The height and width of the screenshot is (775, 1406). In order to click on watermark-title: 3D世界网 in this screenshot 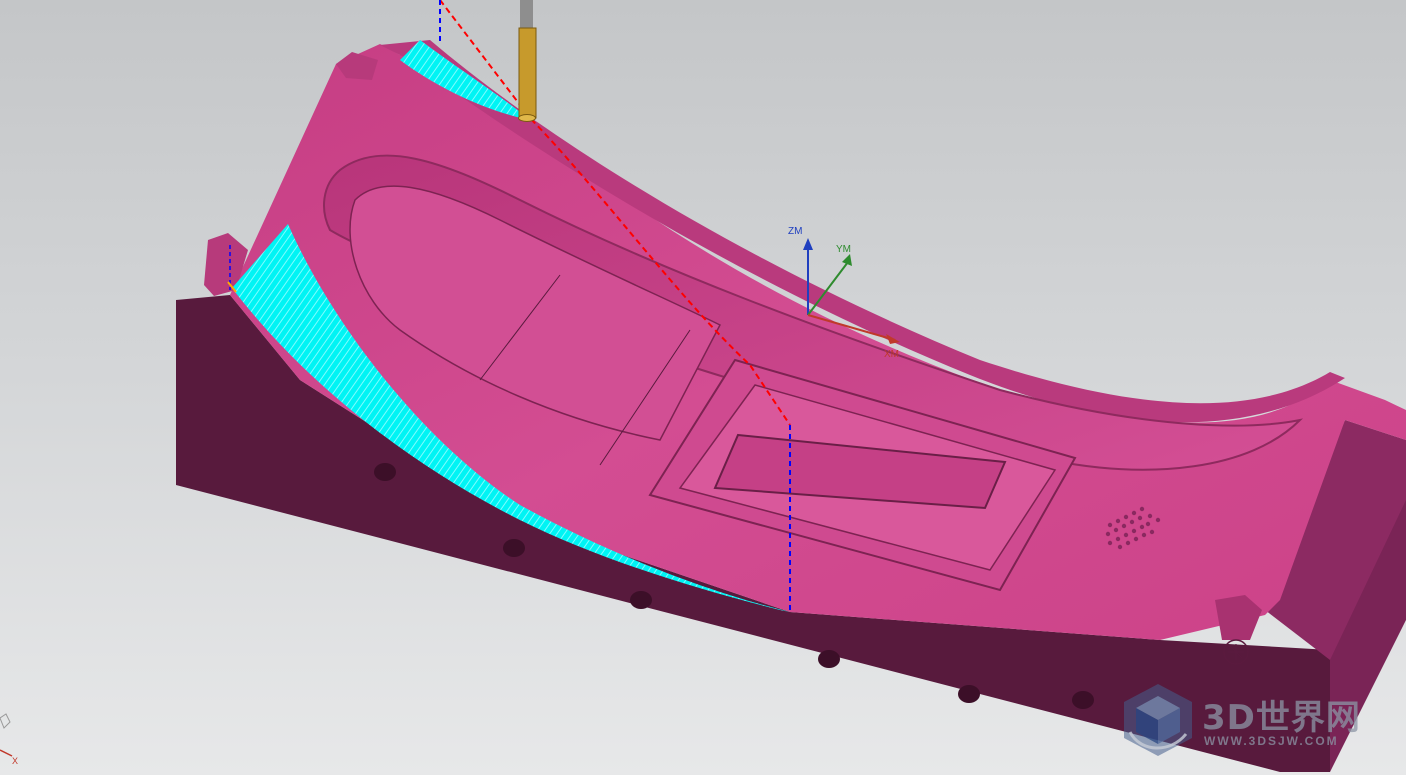, I will do `click(1281, 718)`.